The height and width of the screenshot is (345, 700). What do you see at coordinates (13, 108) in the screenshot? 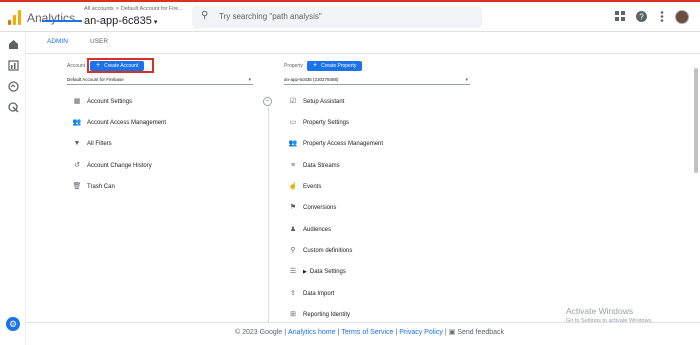
I see `advertising-icon` at bounding box center [13, 108].